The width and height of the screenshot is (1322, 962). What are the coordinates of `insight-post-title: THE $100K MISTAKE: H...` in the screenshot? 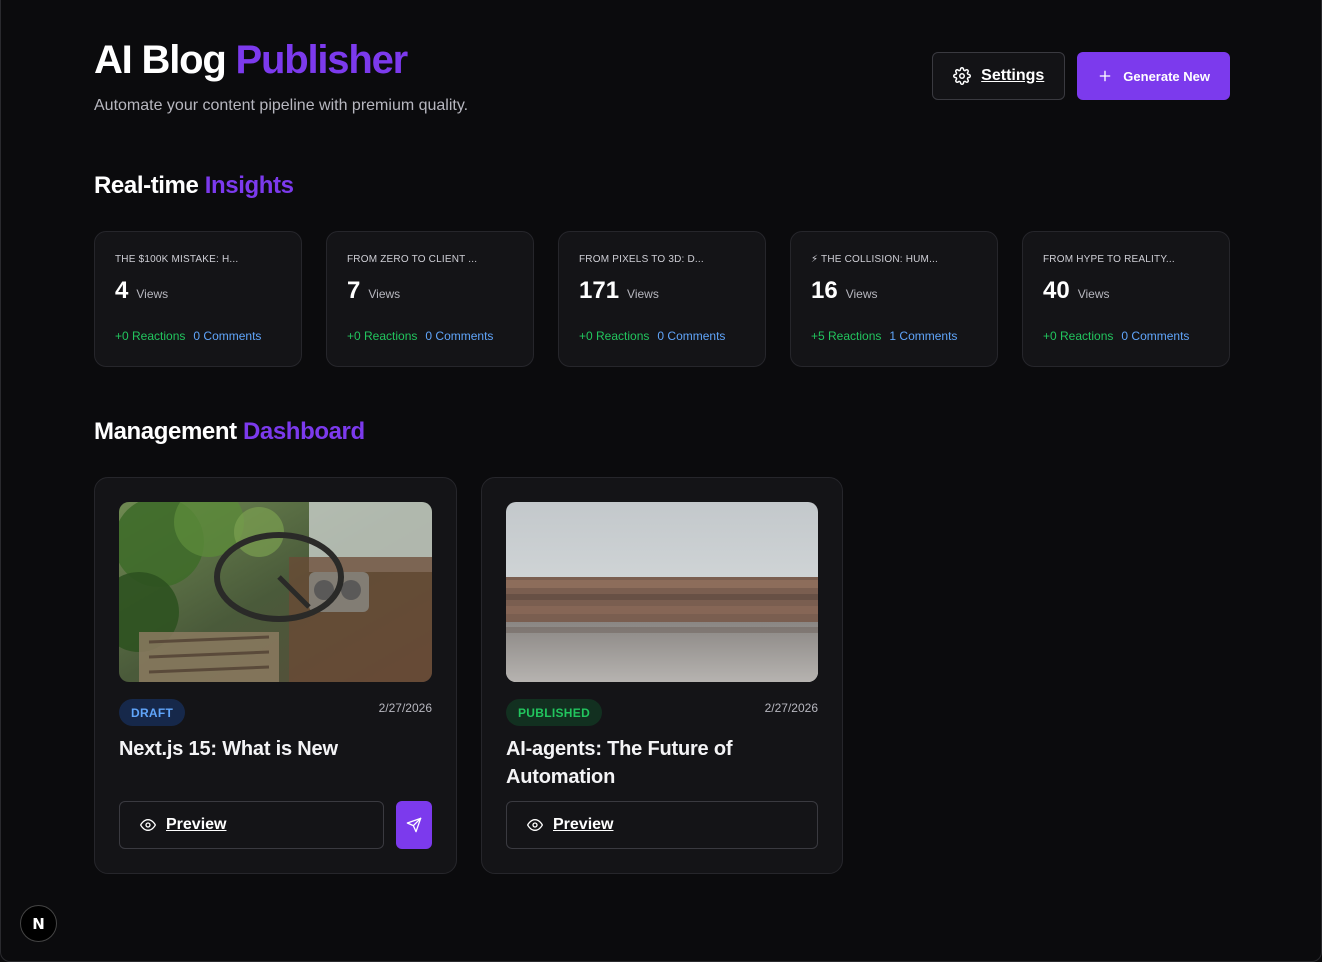 It's located at (177, 259).